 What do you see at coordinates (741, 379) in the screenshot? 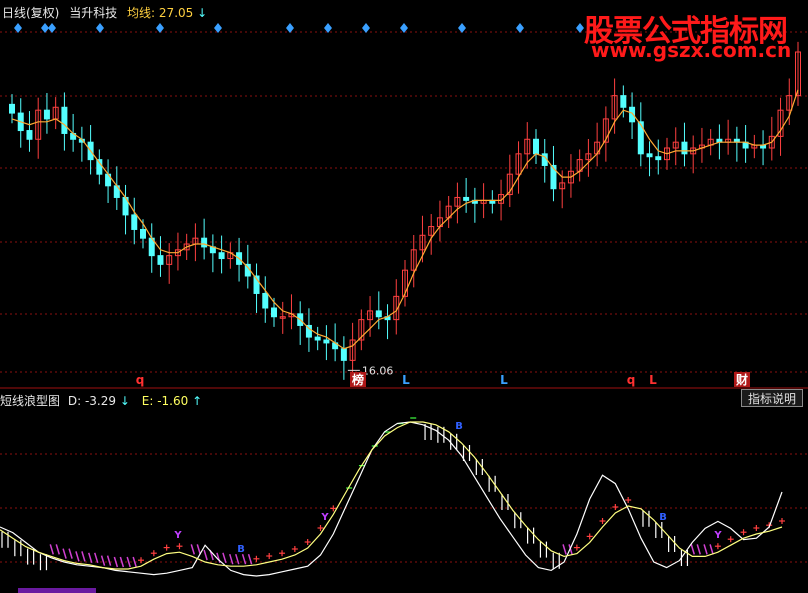
I see `signal-label: 财` at bounding box center [741, 379].